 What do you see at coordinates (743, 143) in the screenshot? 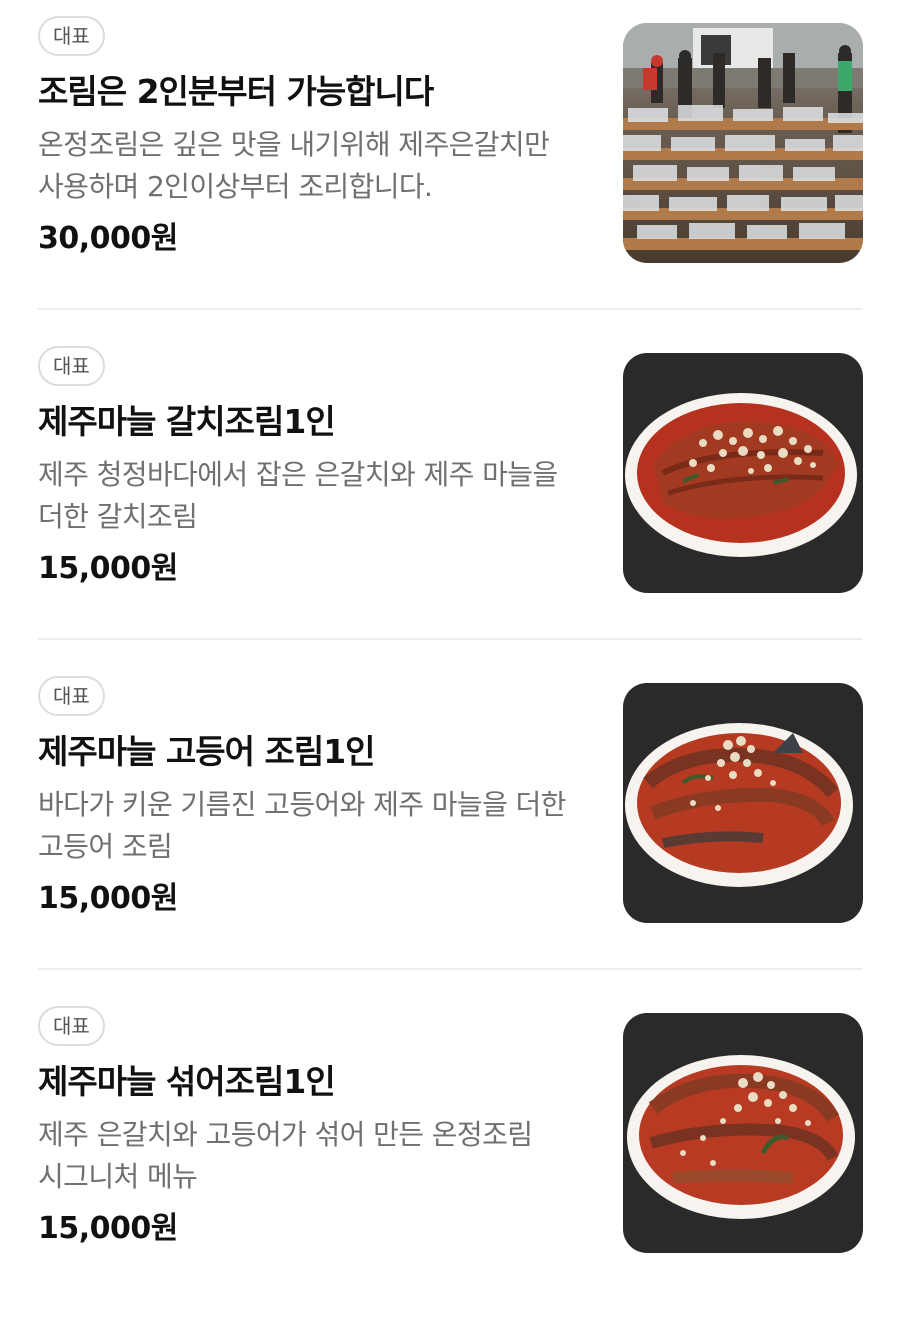
I see `fish-market-photo` at bounding box center [743, 143].